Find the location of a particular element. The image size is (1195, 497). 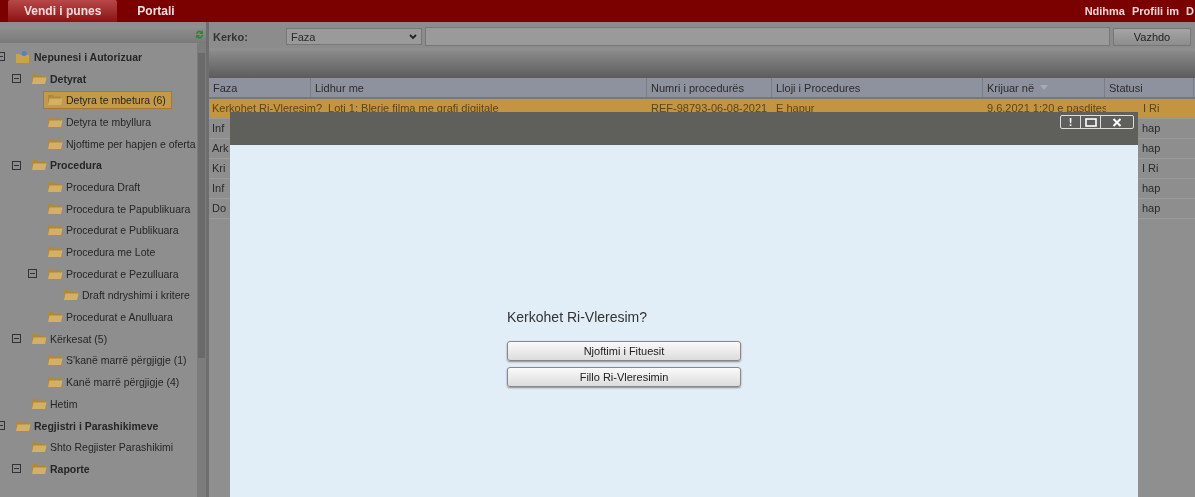

search-field is located at coordinates (767, 36).